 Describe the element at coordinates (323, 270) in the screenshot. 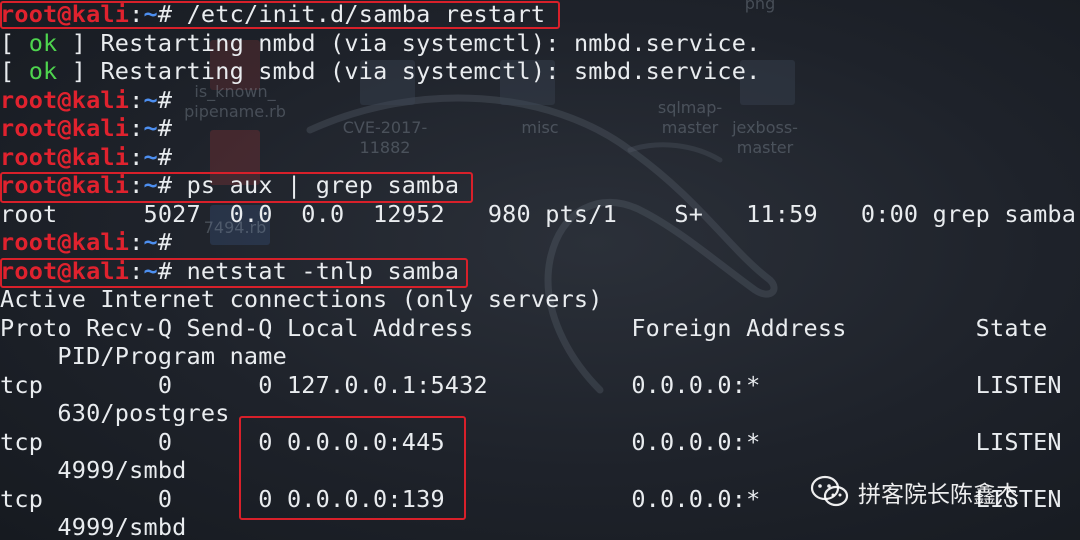

I see `command-text: netstat -tnlp samba` at that location.